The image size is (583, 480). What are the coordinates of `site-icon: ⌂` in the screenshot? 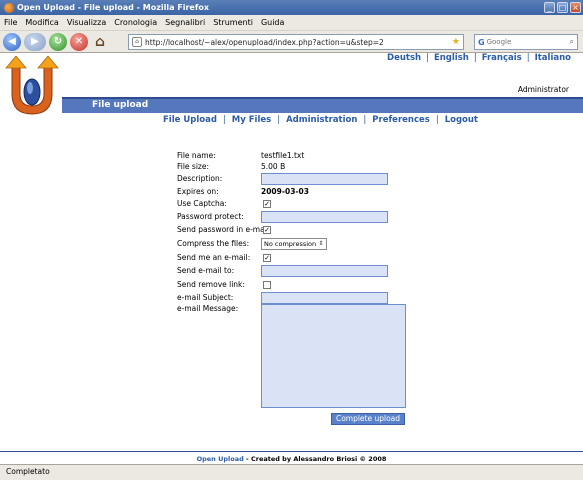 It's located at (137, 42).